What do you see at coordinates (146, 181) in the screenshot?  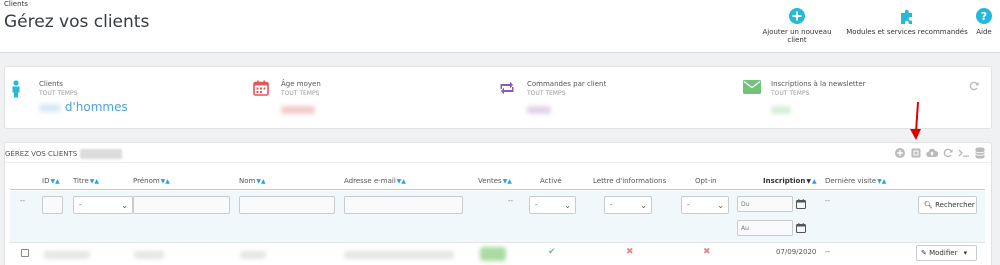 I see `col-prenom-label: Prénom` at bounding box center [146, 181].